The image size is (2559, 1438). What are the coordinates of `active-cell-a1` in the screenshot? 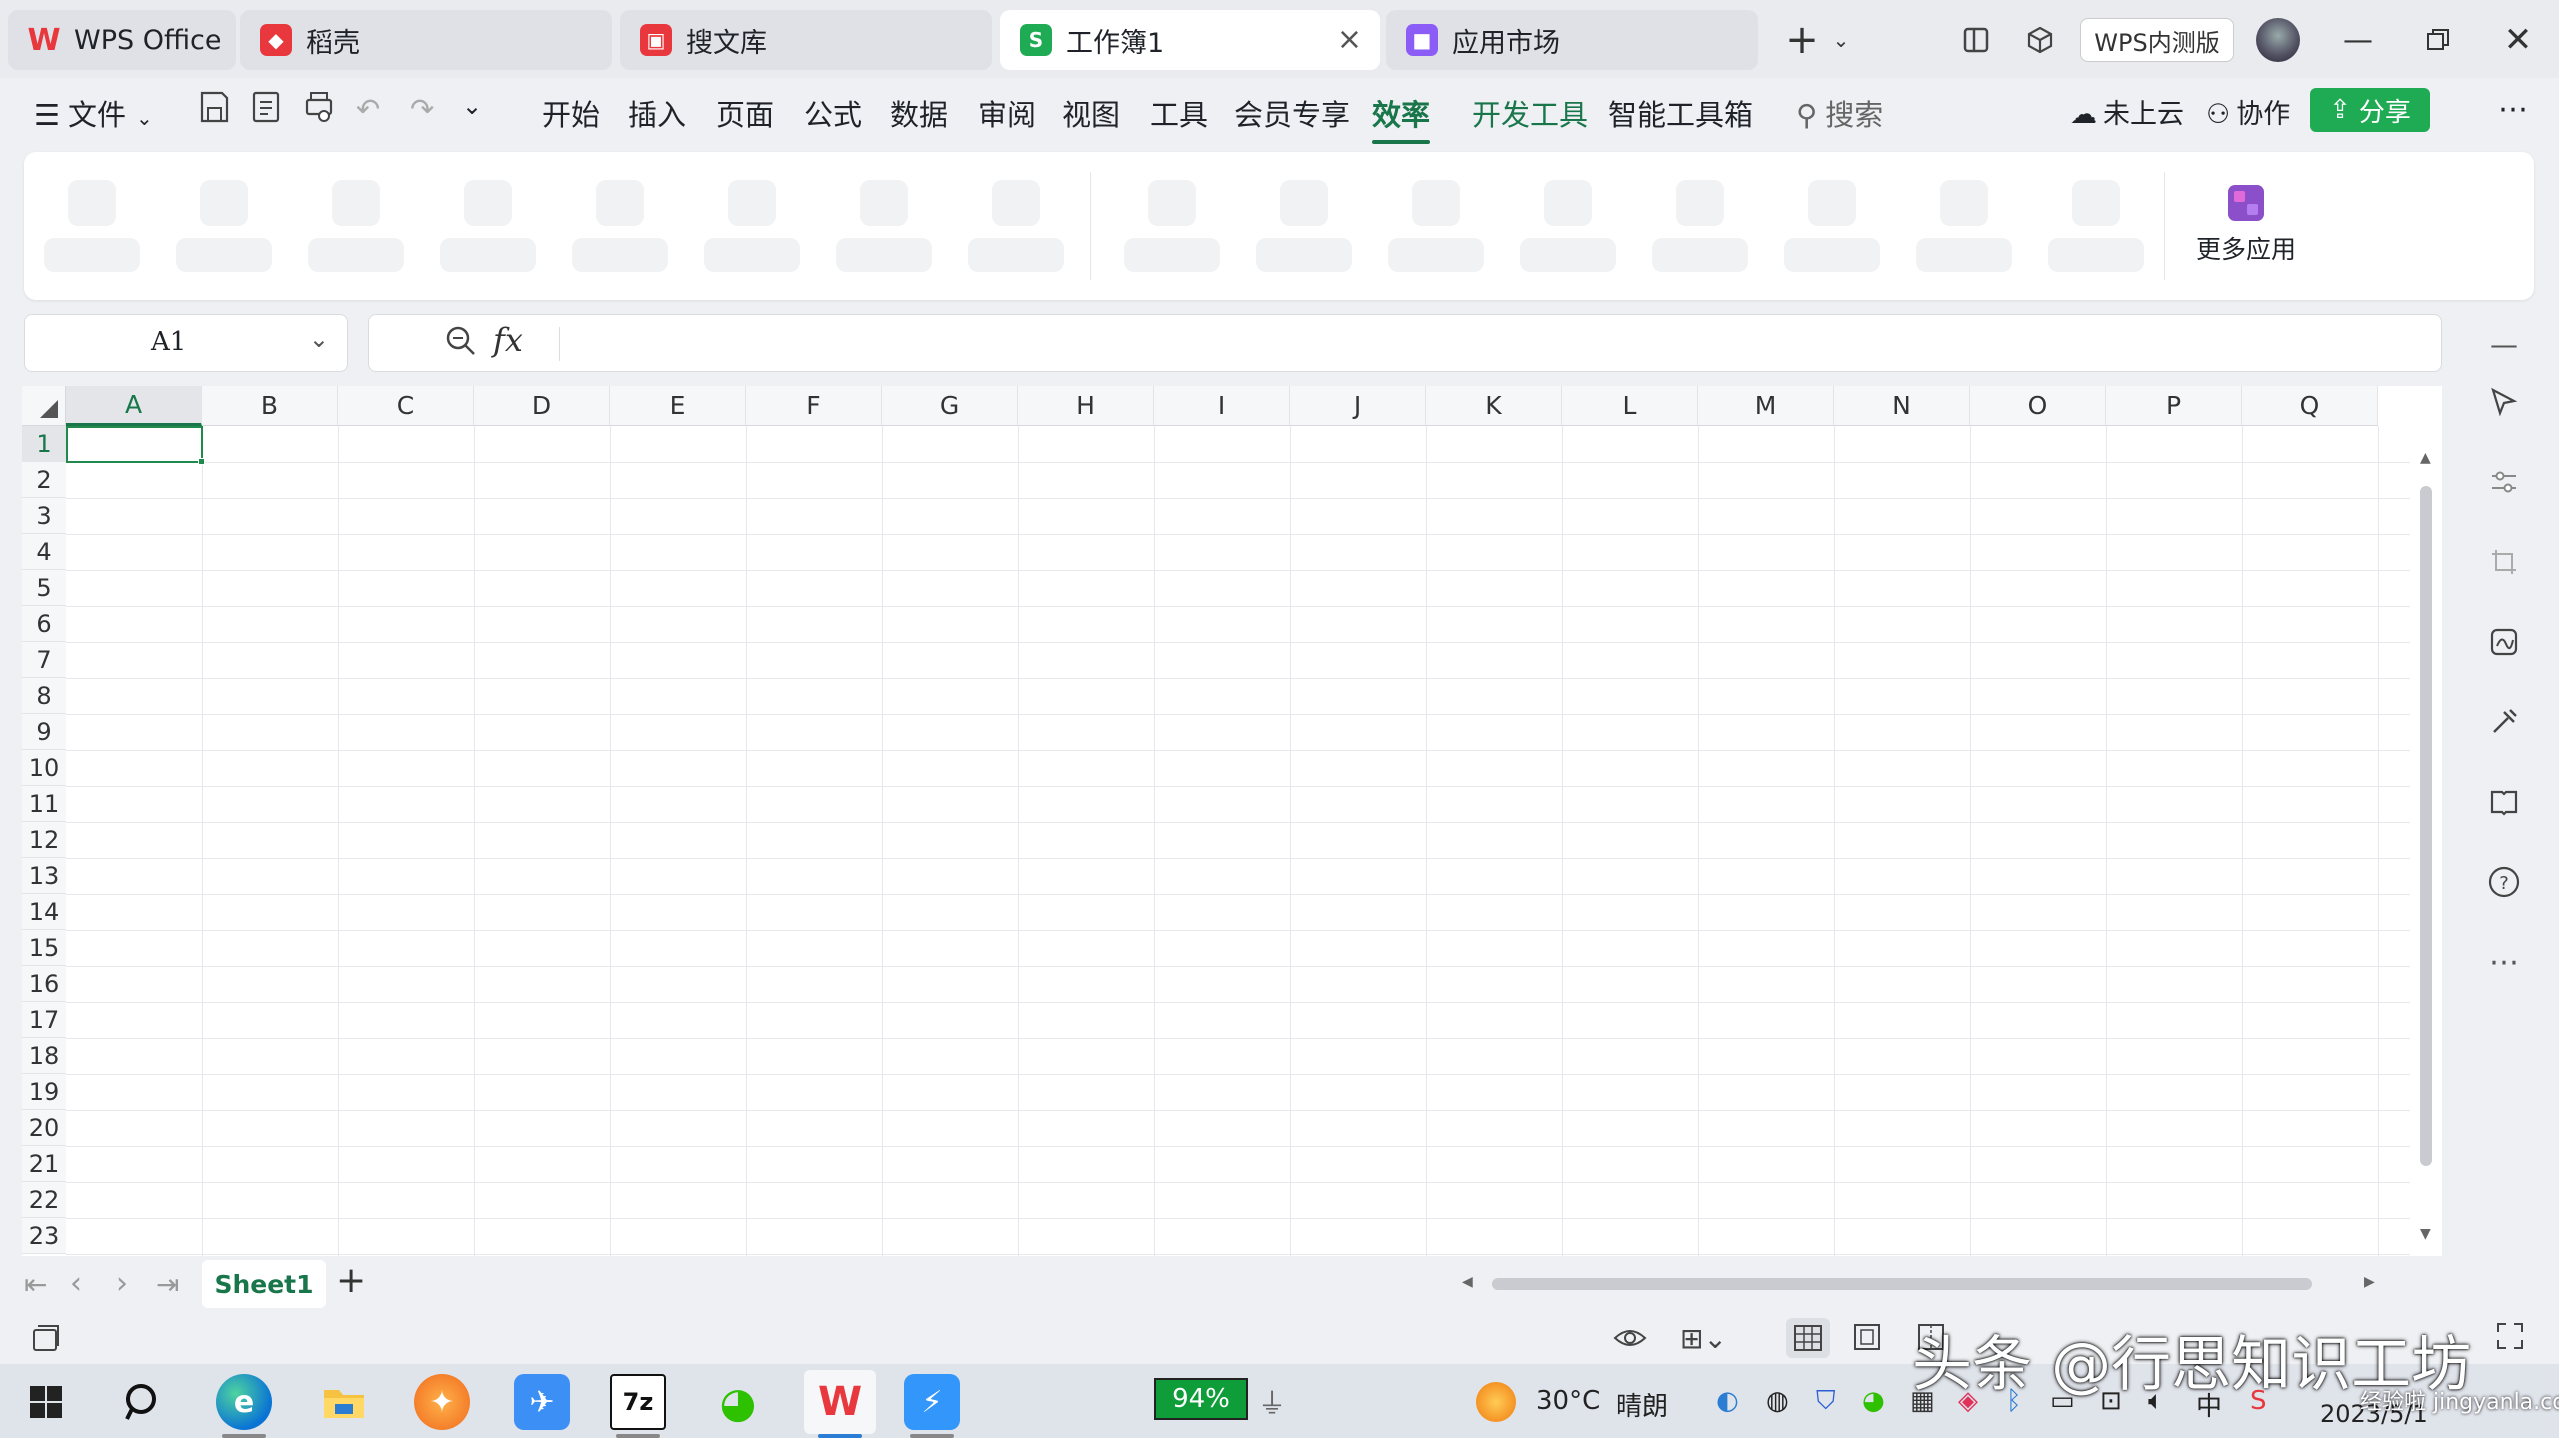 It's located at (134, 444).